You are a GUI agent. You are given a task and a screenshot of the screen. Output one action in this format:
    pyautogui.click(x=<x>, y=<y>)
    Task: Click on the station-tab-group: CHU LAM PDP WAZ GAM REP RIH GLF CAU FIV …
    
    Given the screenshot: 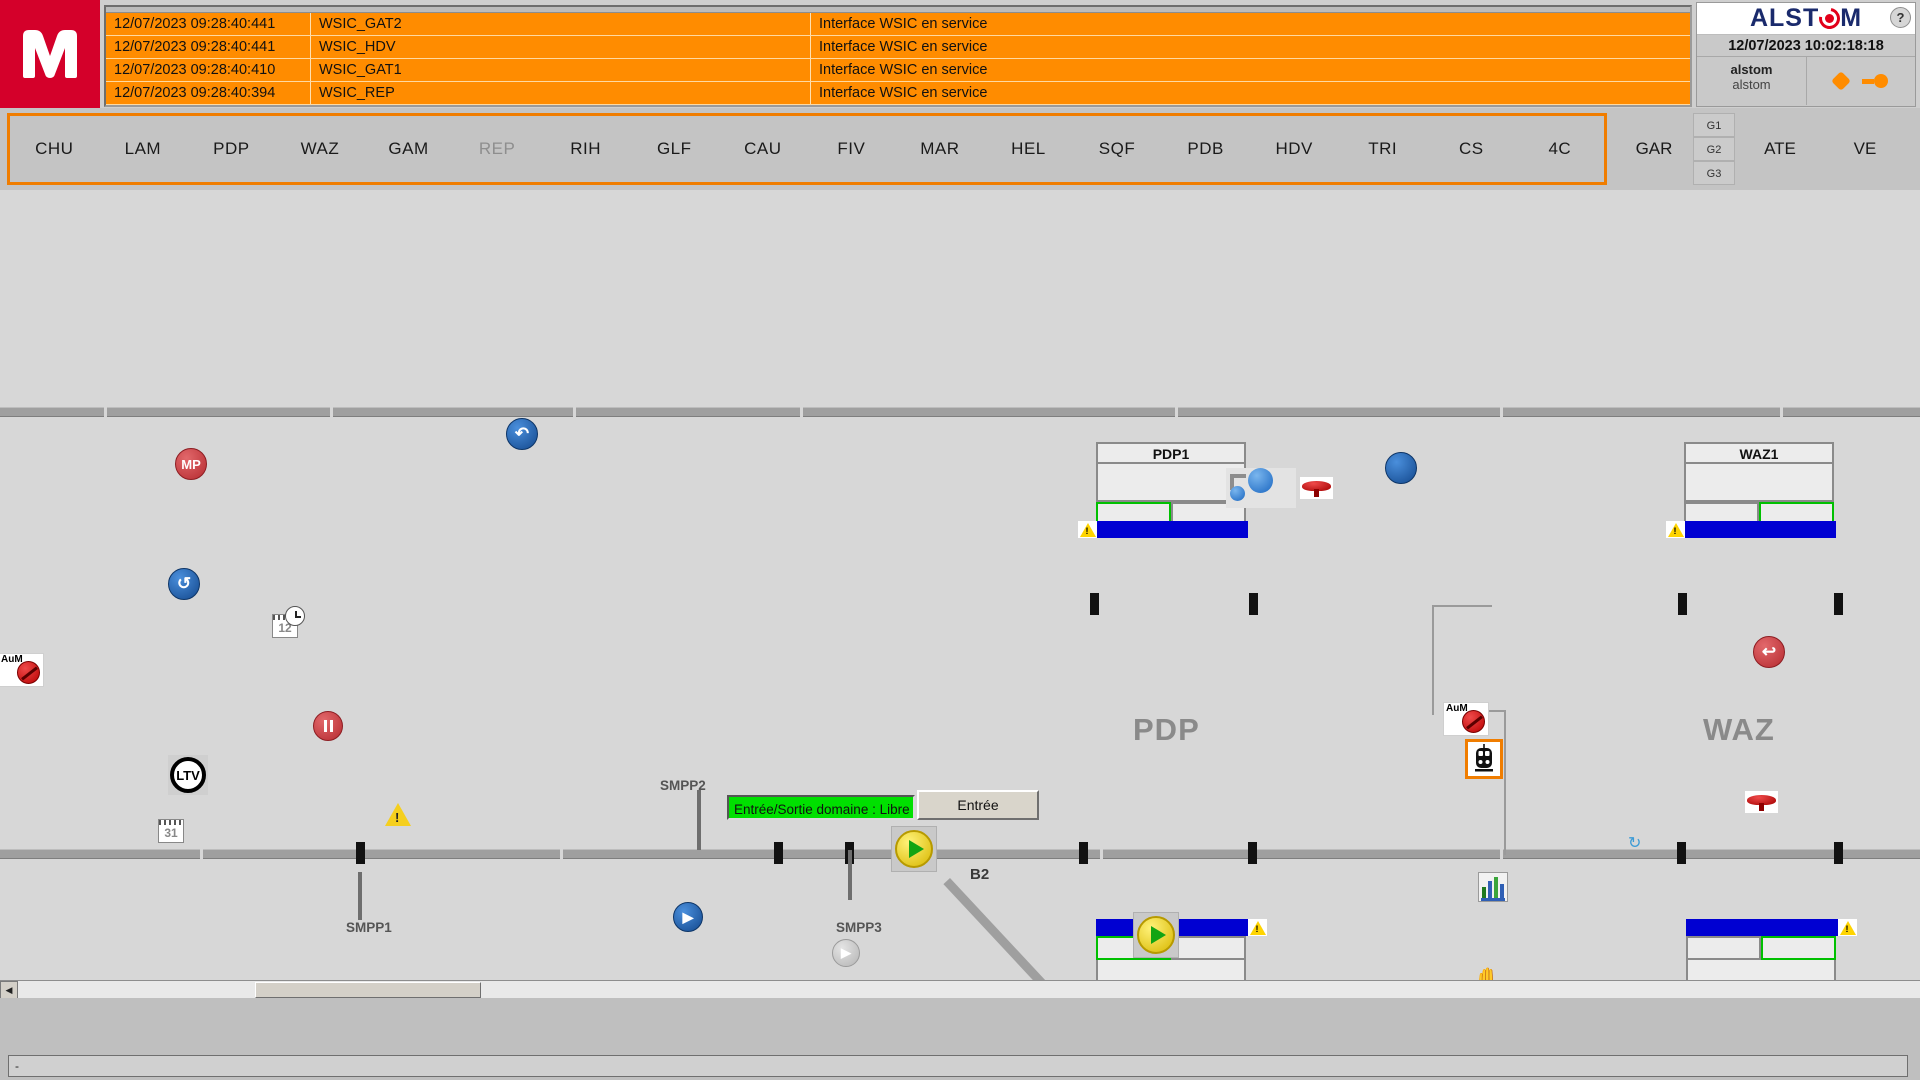 What is the action you would take?
    pyautogui.click(x=807, y=149)
    